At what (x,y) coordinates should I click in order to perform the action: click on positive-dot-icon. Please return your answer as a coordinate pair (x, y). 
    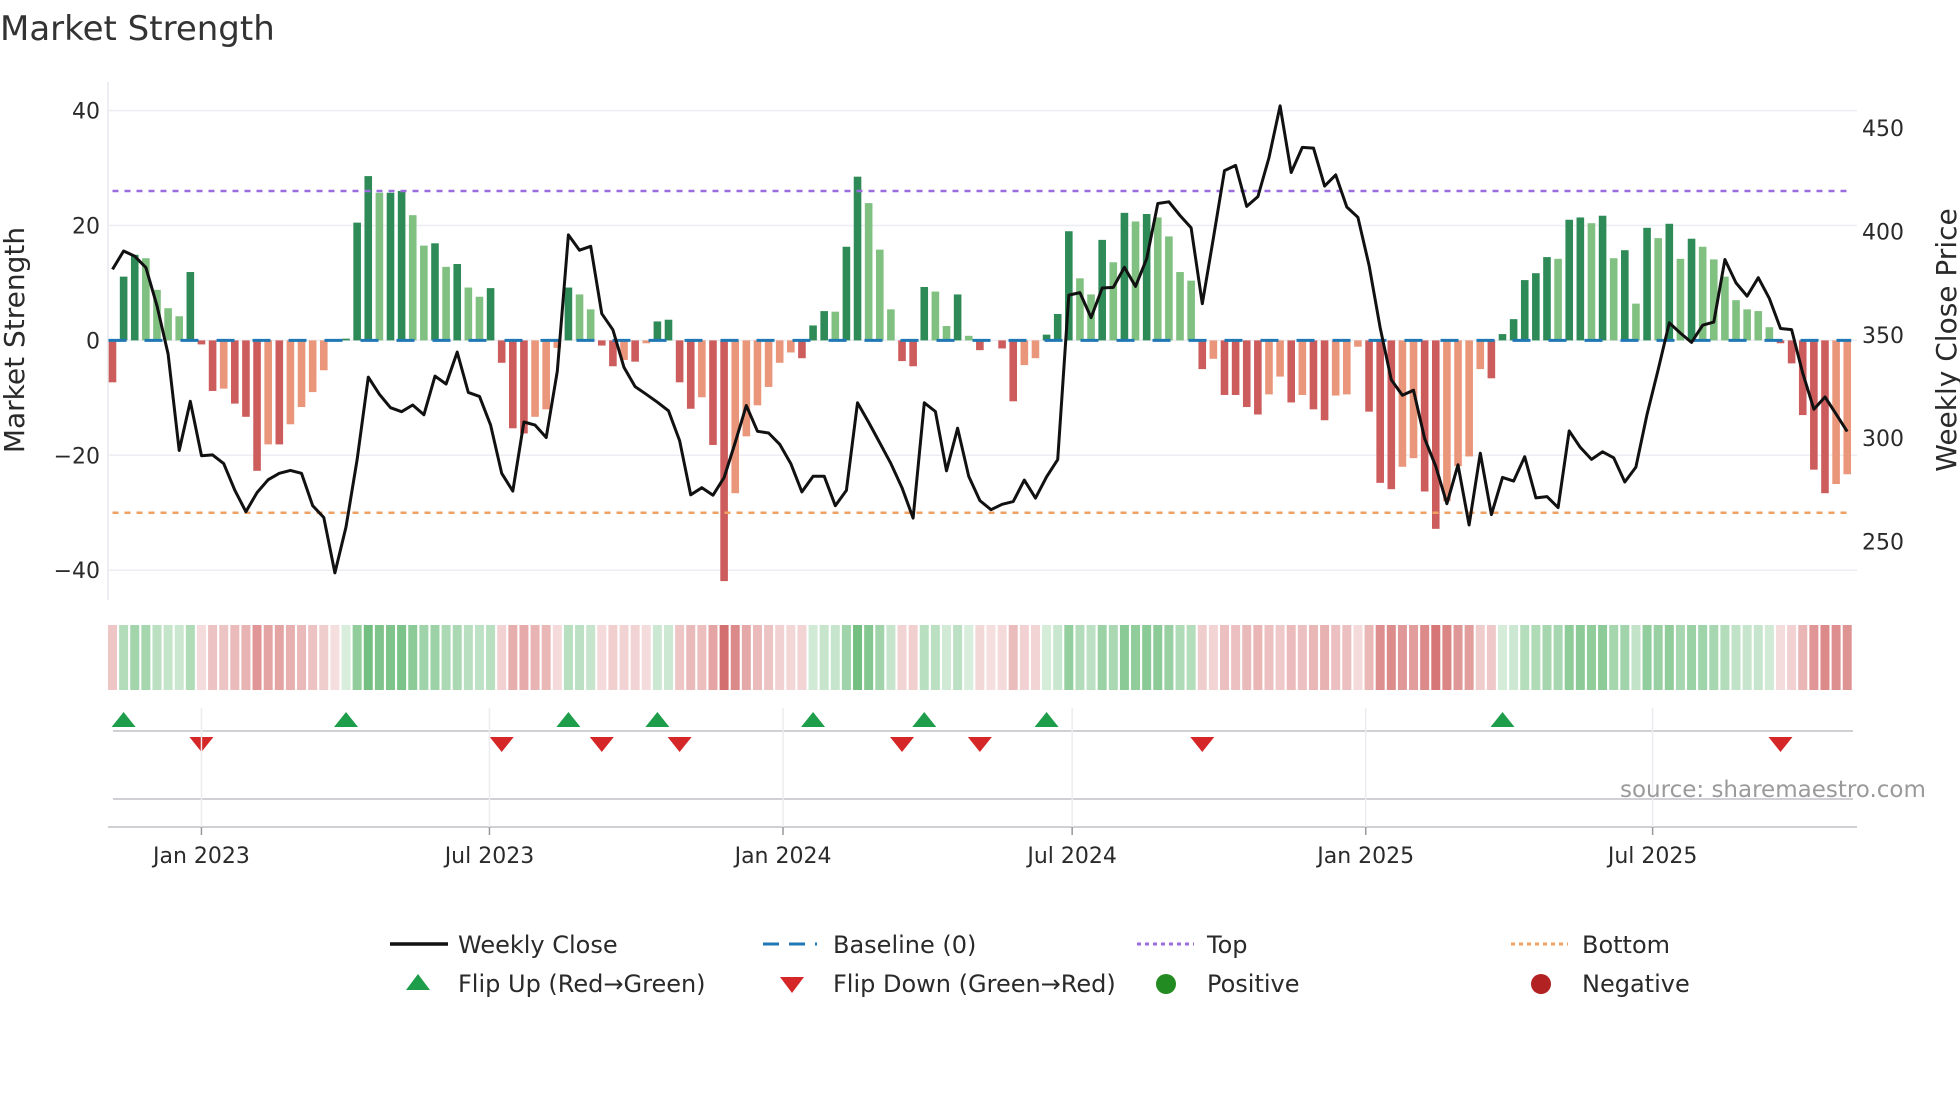
    Looking at the image, I should click on (1166, 984).